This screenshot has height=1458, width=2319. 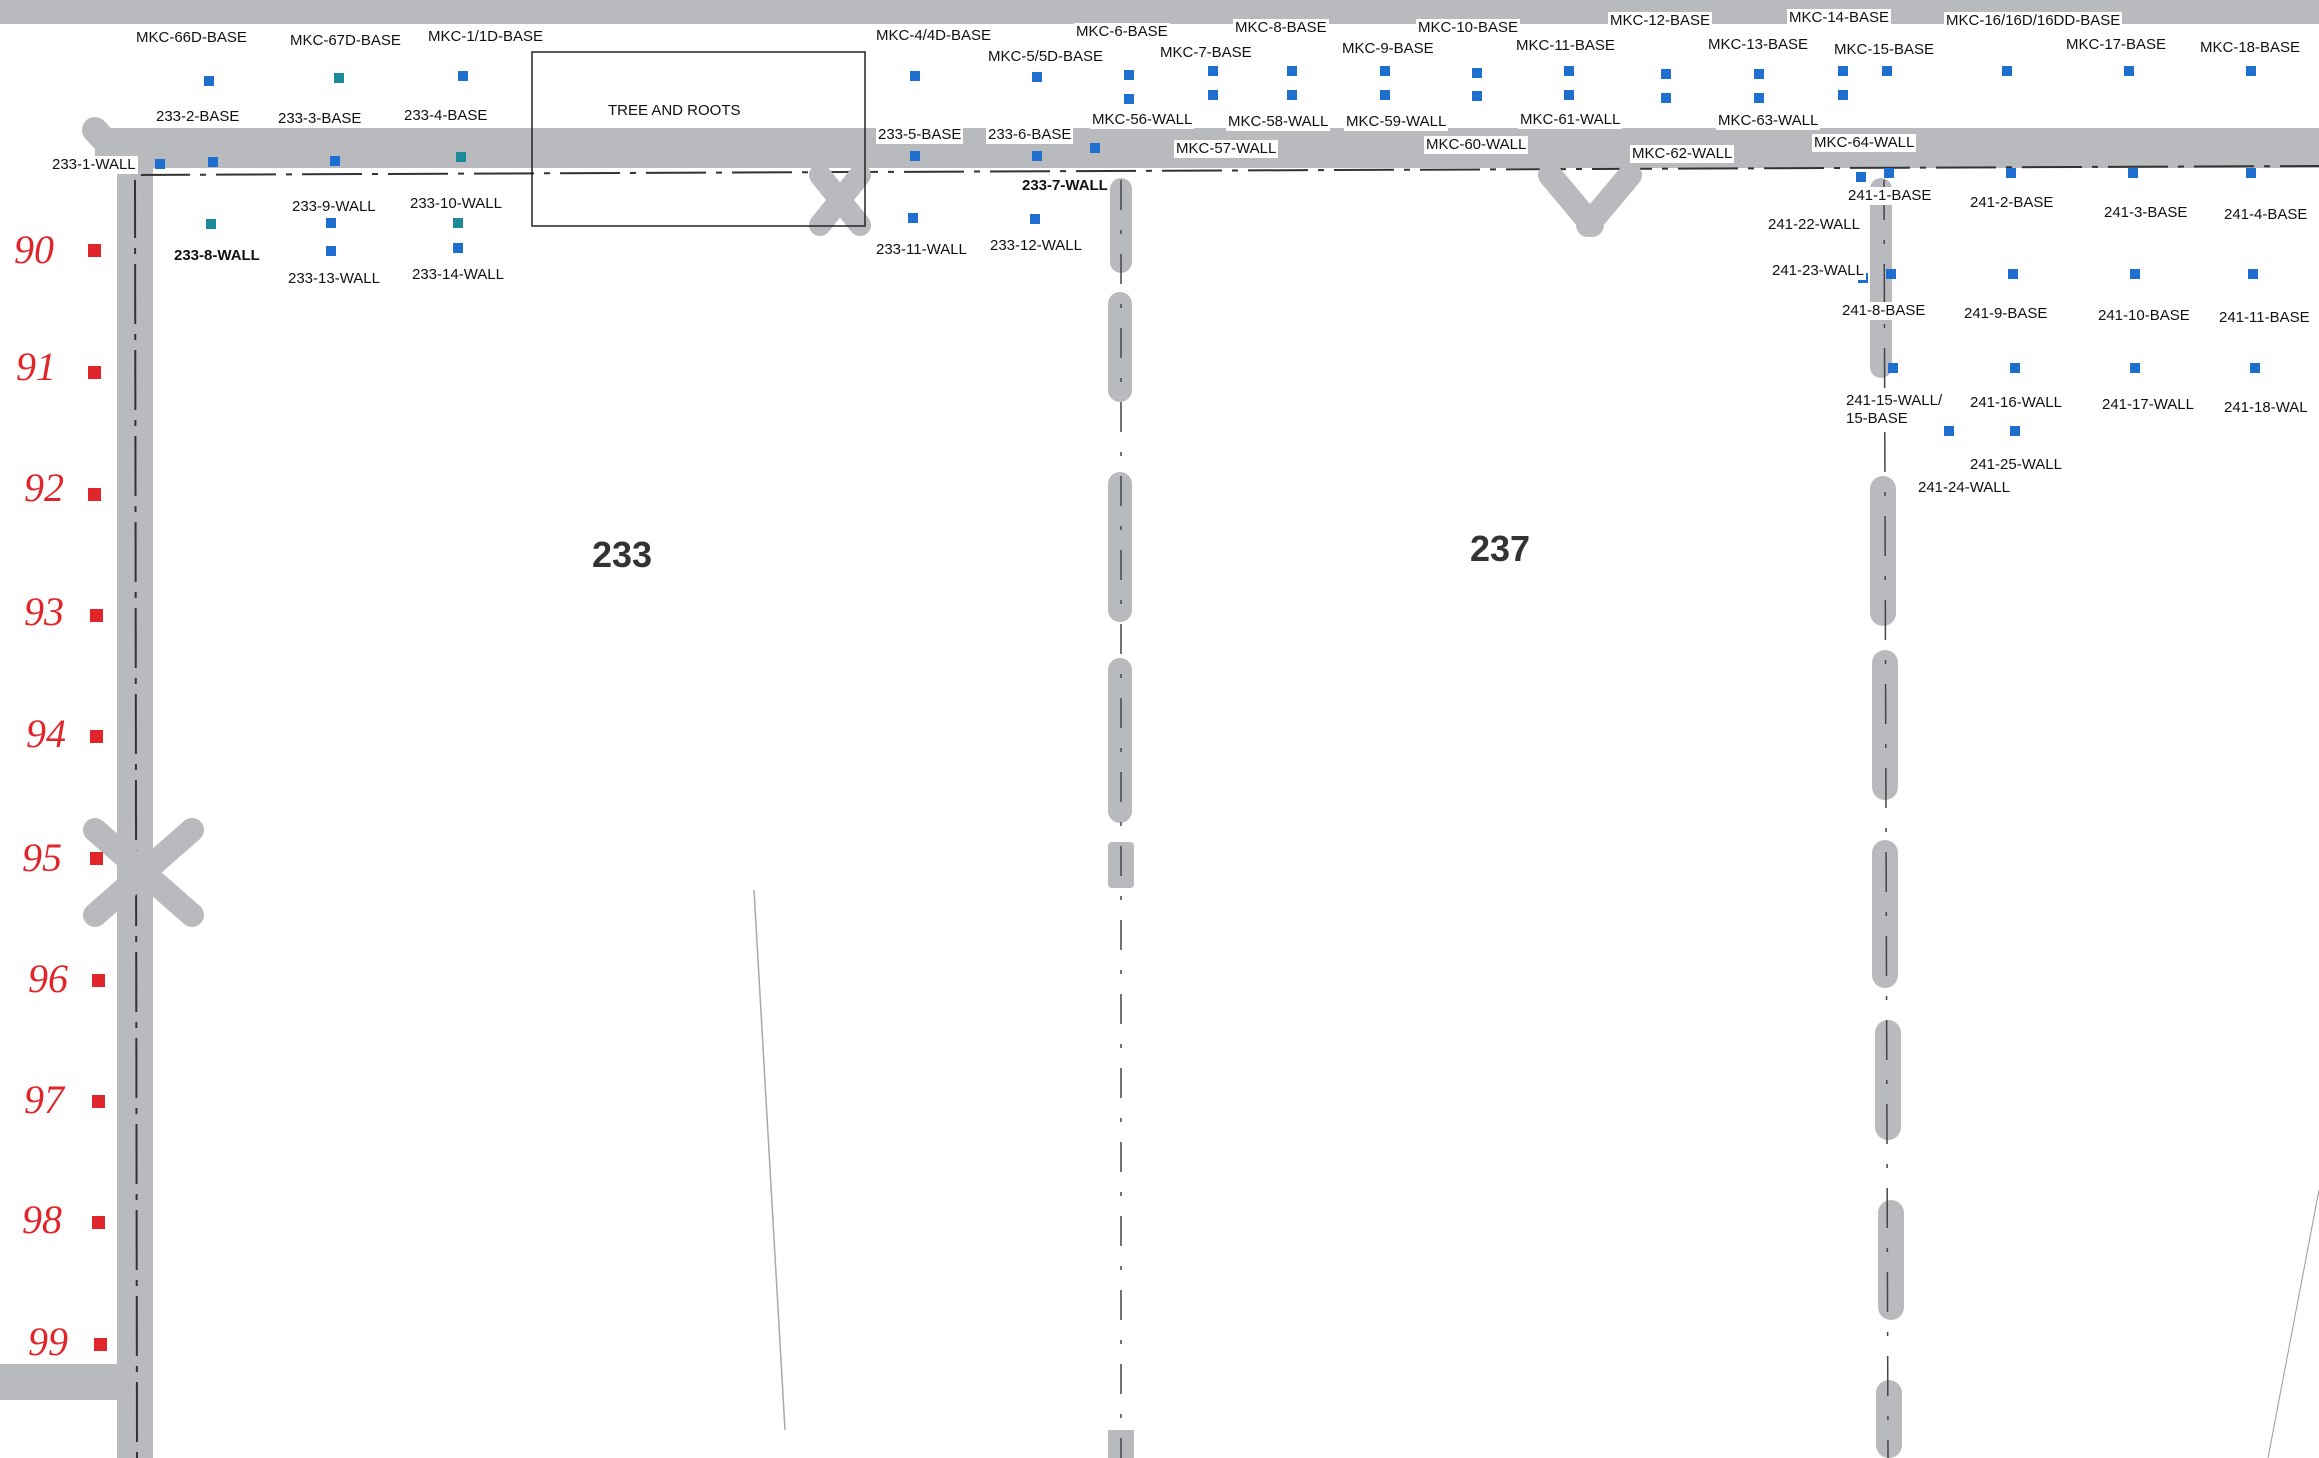 What do you see at coordinates (458, 275) in the screenshot?
I see `label-233-14-wall: 233-14-WALL` at bounding box center [458, 275].